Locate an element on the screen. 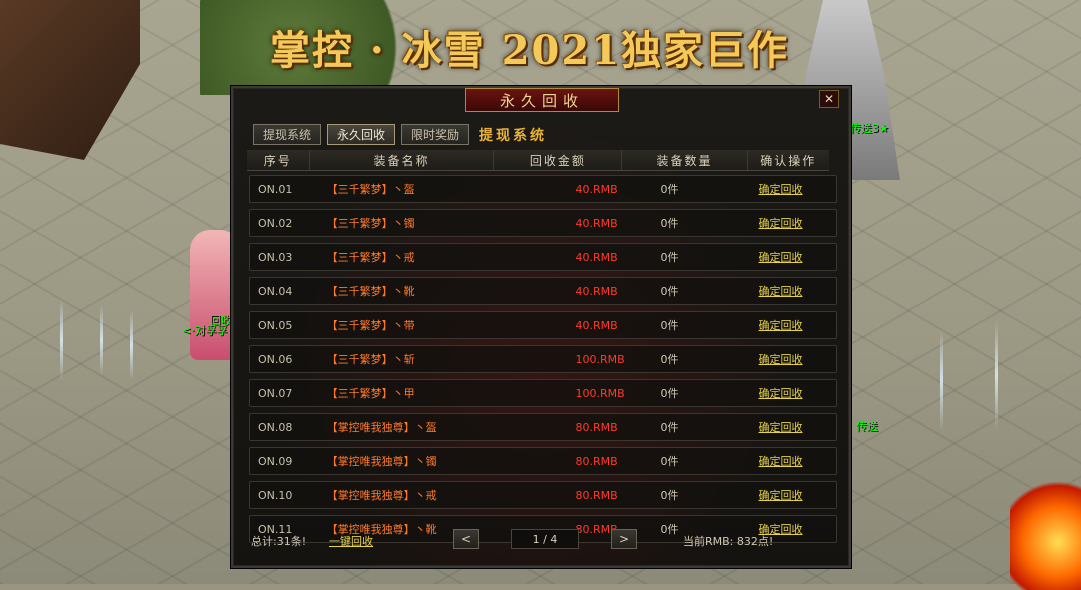 This screenshot has height=590, width=1081. table-row: ON.03 【三千繁梦】丶戒 40.RMB 0件 确定回收 is located at coordinates (543, 257).